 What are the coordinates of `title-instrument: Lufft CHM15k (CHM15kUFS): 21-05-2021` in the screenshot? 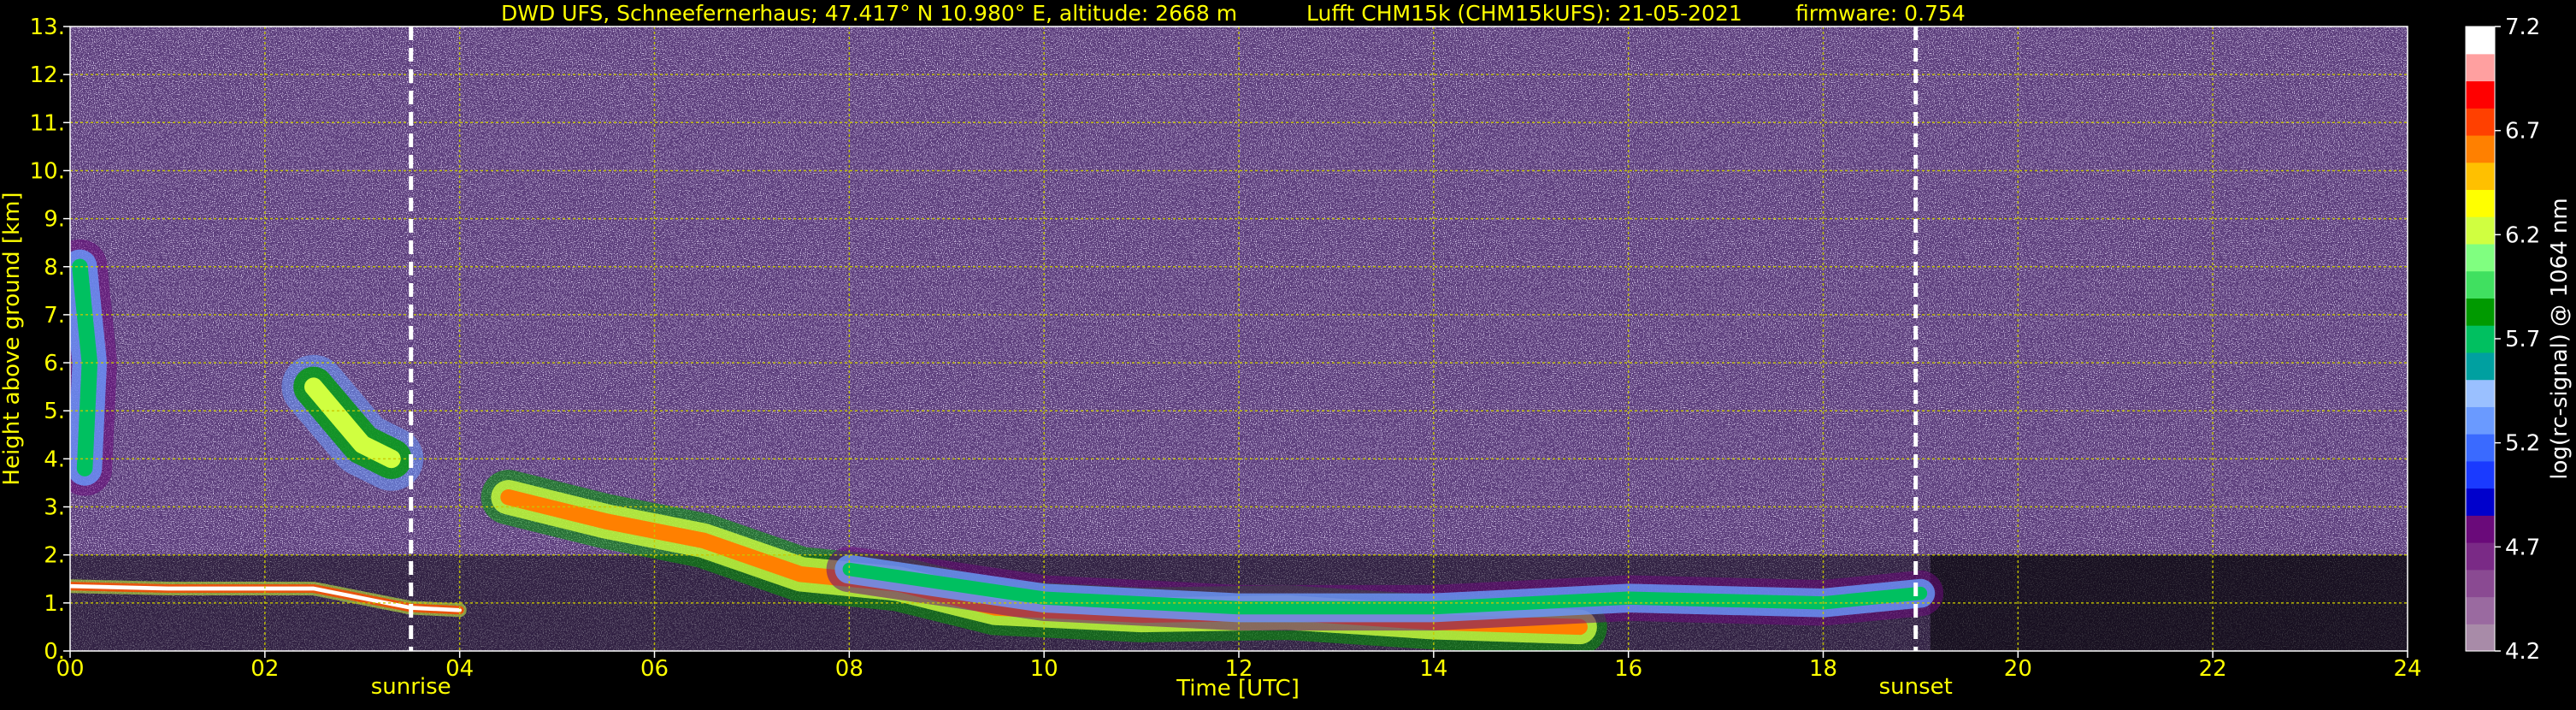 It's located at (1524, 13).